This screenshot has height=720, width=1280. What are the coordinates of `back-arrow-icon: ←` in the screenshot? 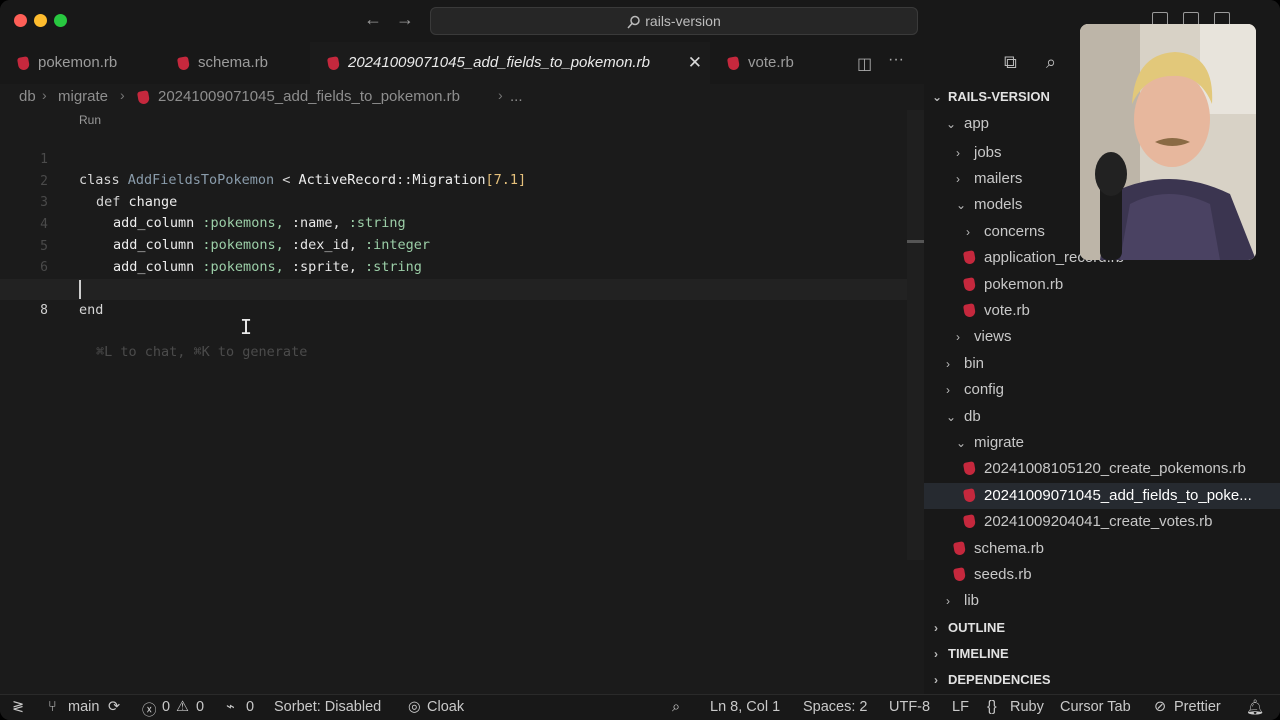 It's located at (373, 19).